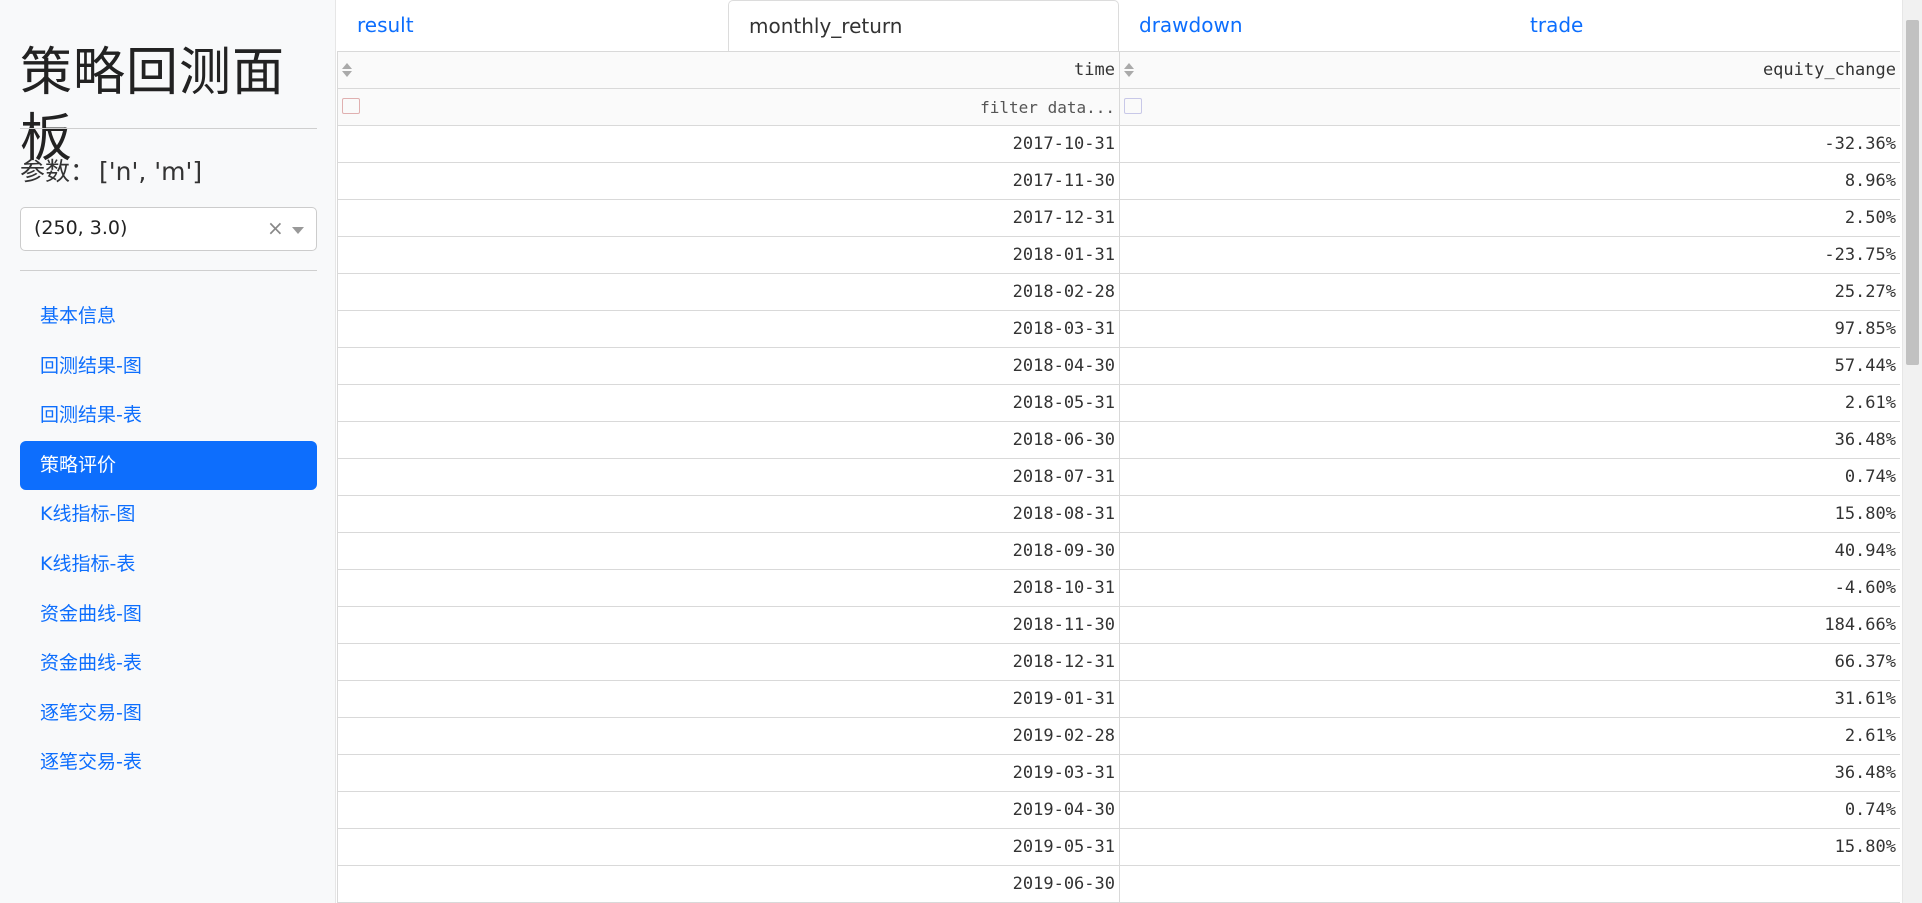 Image resolution: width=1922 pixels, height=903 pixels. I want to click on cell-time: 2018-02-28, so click(728, 292).